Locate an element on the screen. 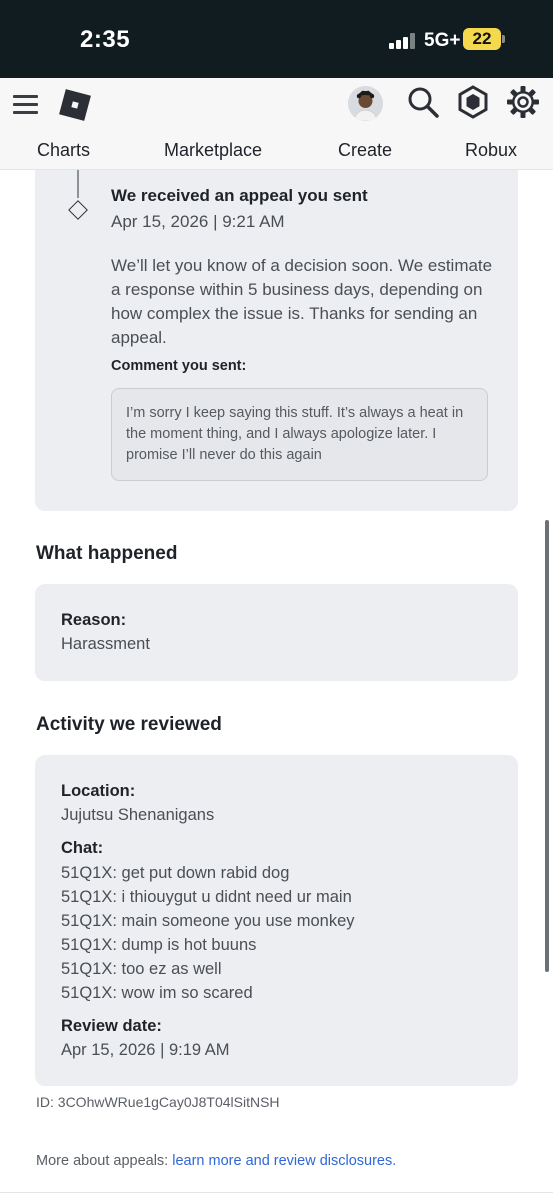 The image size is (553, 1200). more-prefix: More about appeals: is located at coordinates (104, 1161).